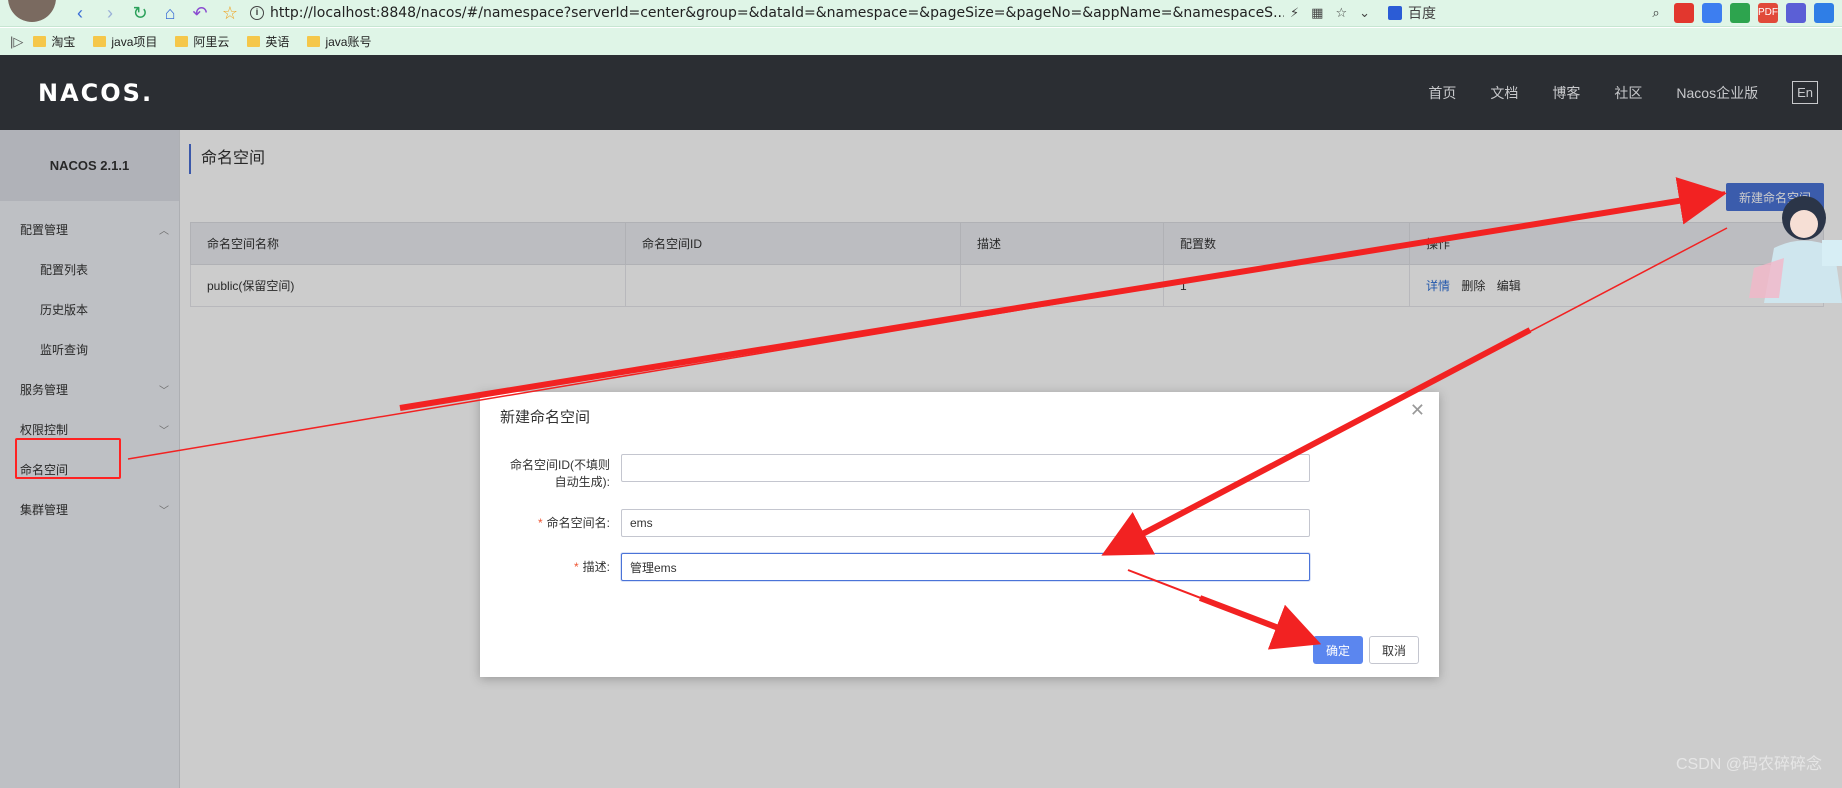 The image size is (1842, 788). What do you see at coordinates (16, 42) in the screenshot?
I see `bookmarks-toggle-icon: |▷` at bounding box center [16, 42].